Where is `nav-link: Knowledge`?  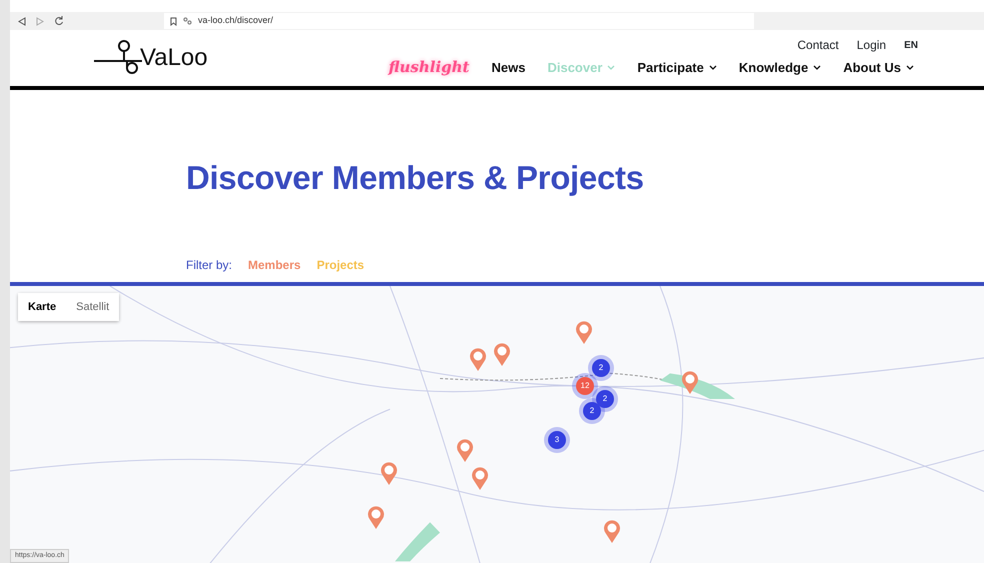
nav-link: Knowledge is located at coordinates (780, 67).